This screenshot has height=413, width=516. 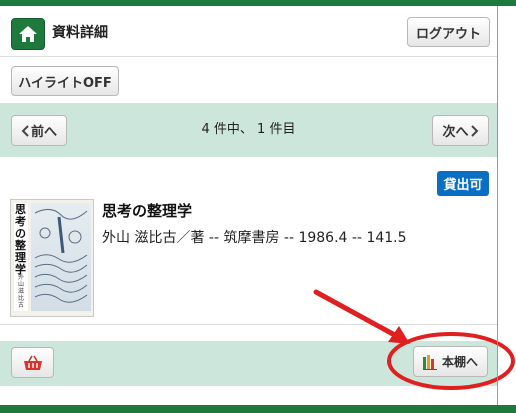 I want to click on annotation-arrow, so click(x=359, y=315).